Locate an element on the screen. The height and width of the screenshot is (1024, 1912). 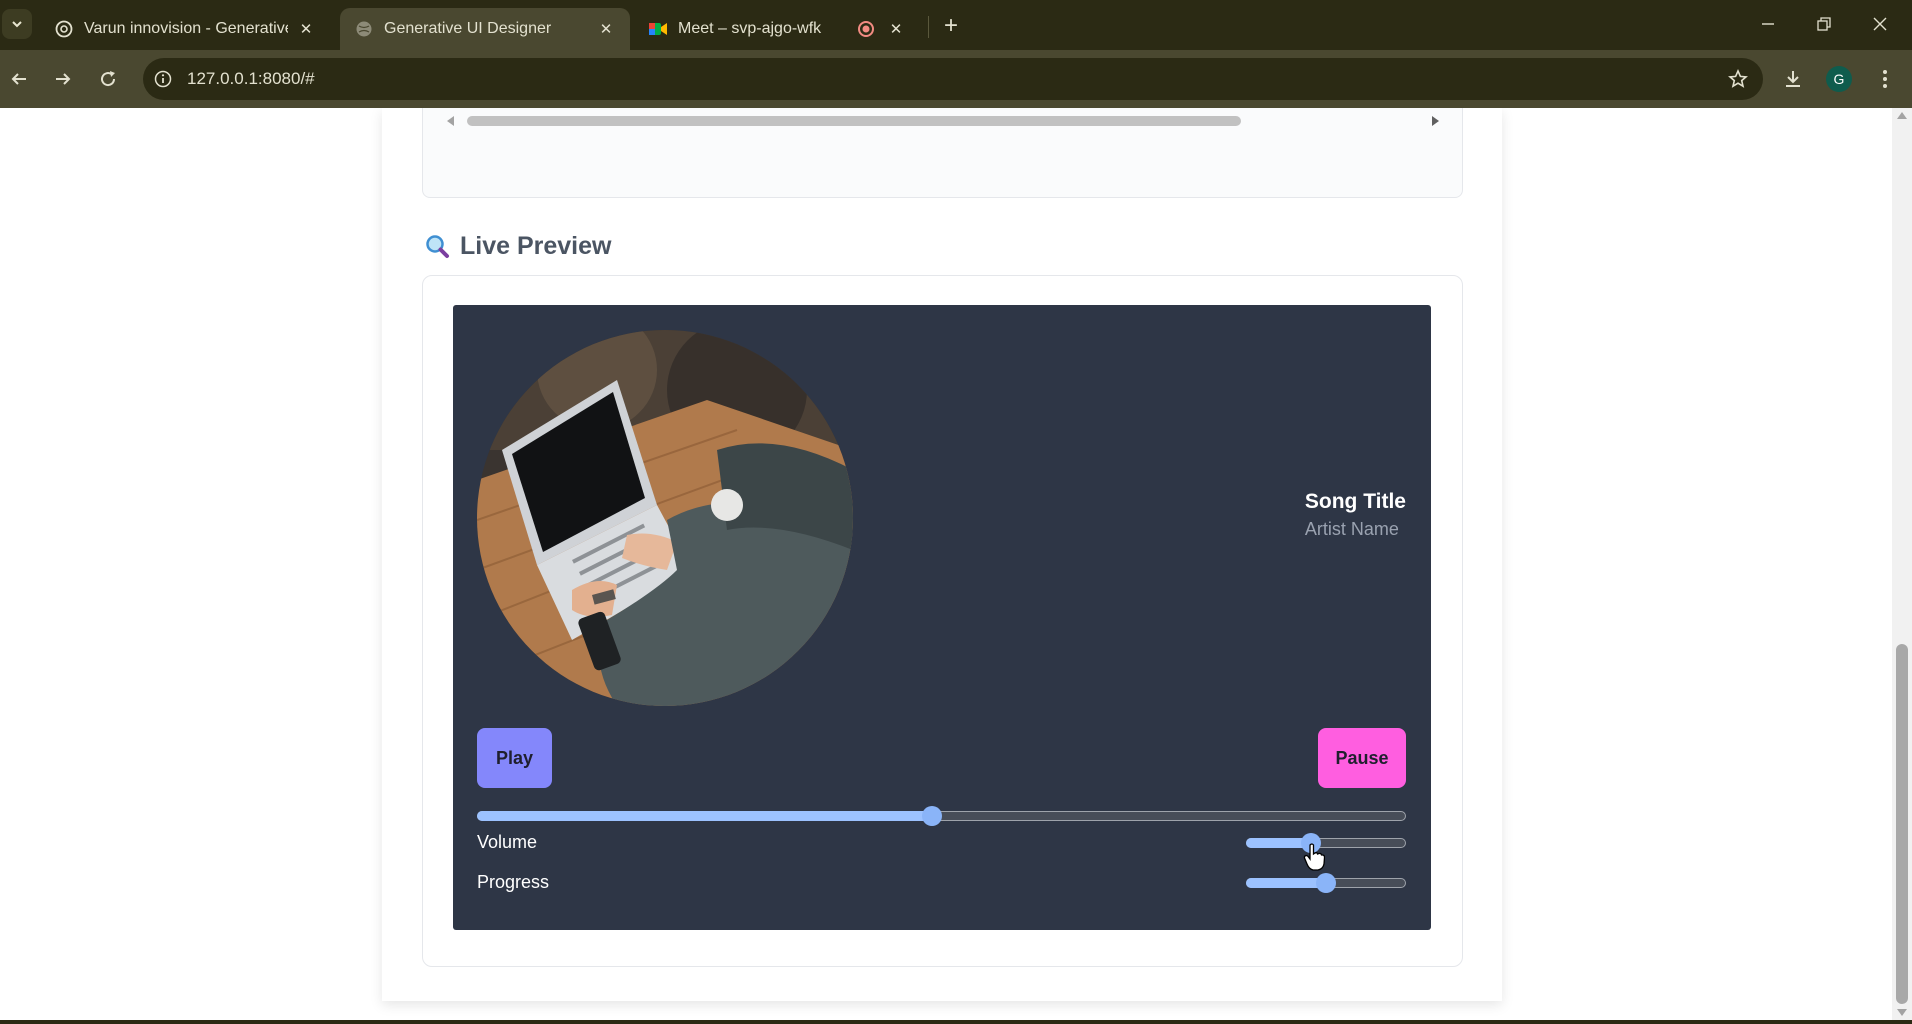
song-info: Song Title Artist Name is located at coordinates (1355, 515).